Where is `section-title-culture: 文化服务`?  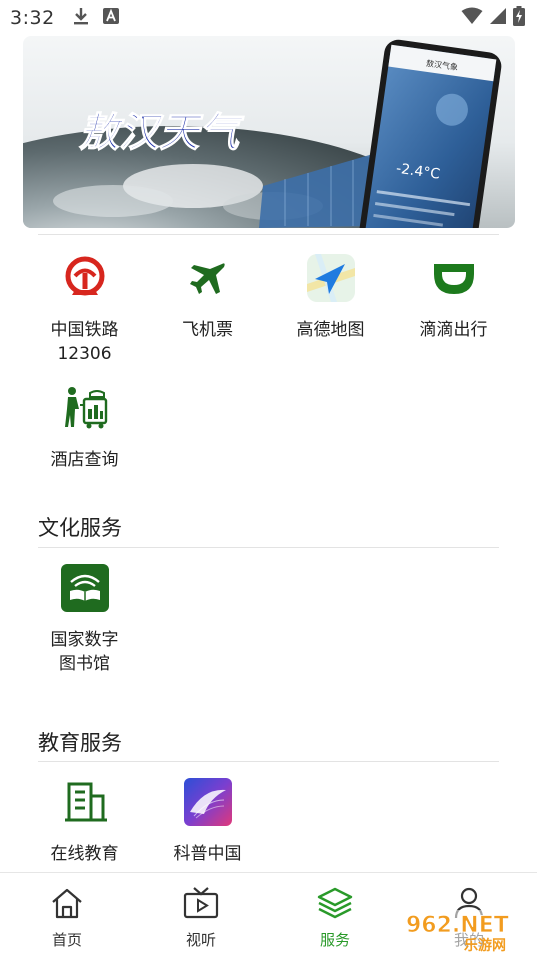 section-title-culture: 文化服务 is located at coordinates (80, 528).